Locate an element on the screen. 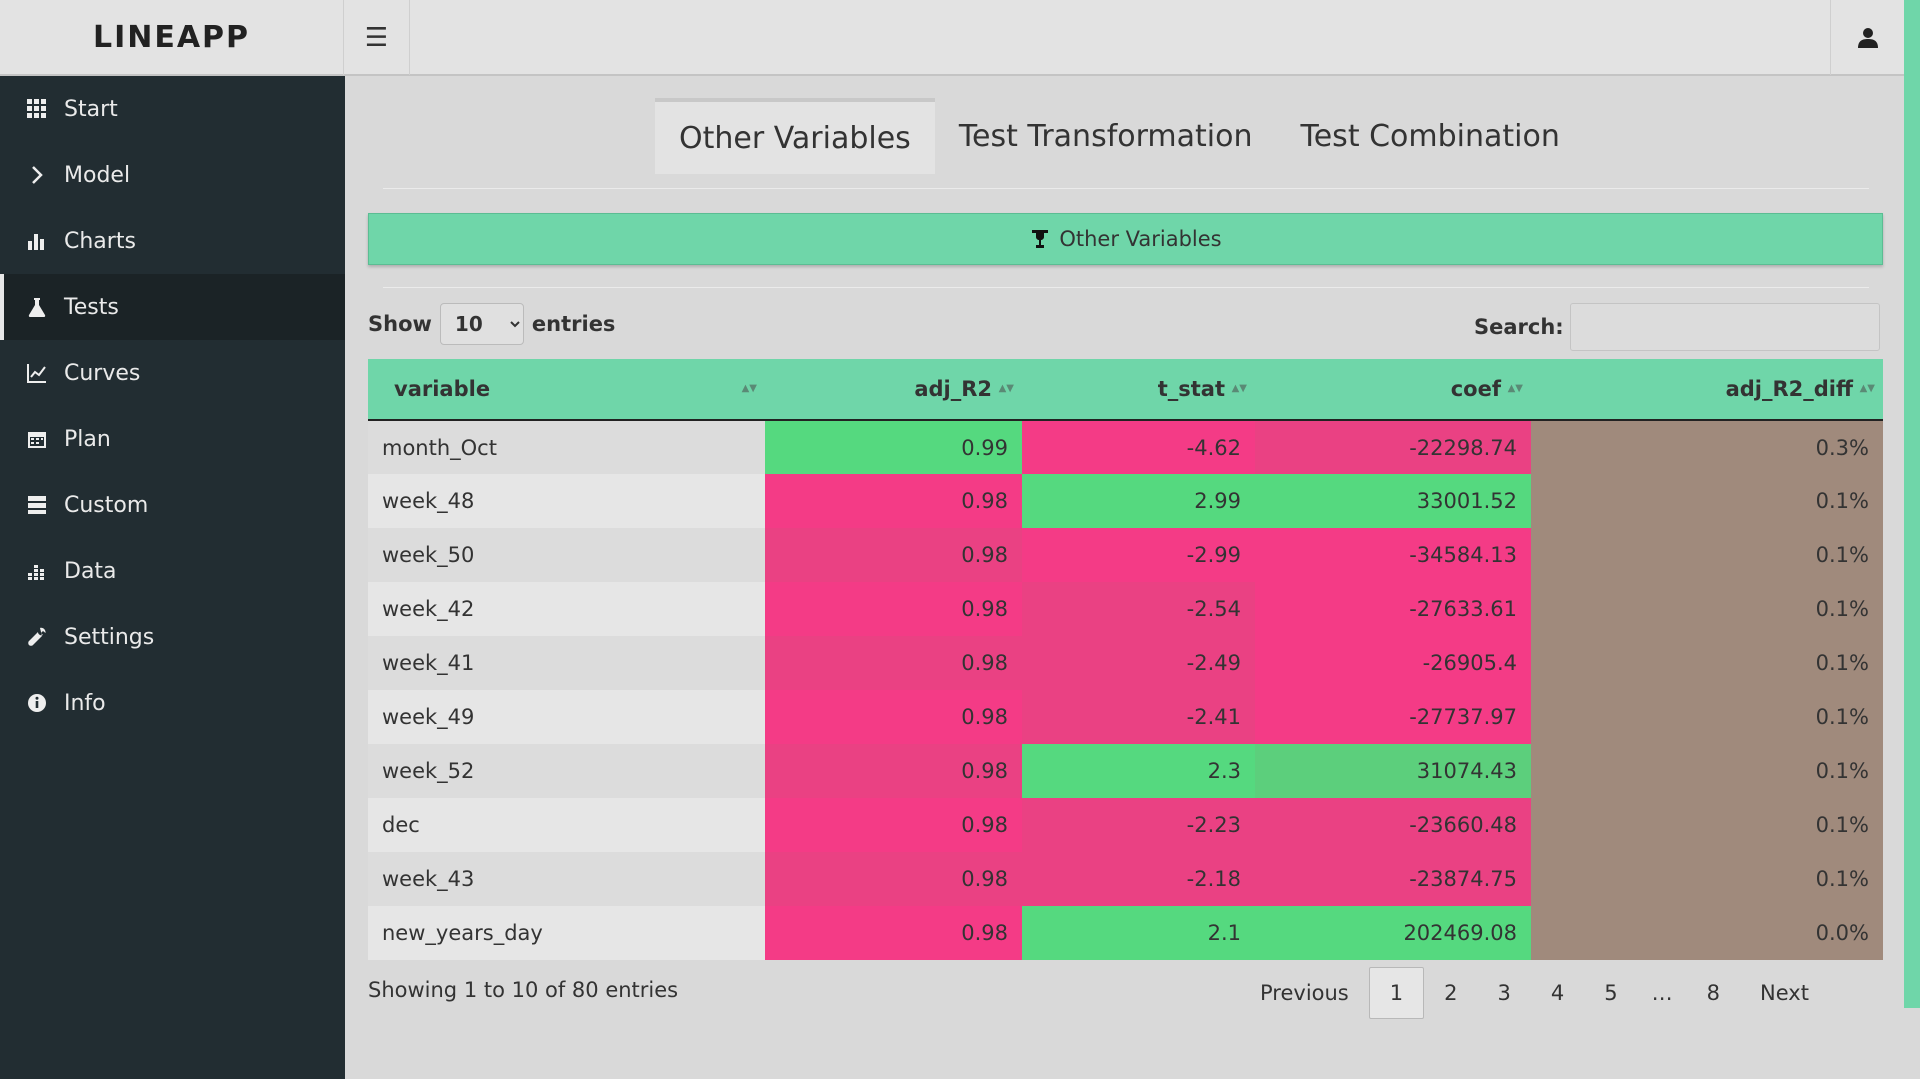 This screenshot has height=1079, width=1920. table-row: month_Oct 0.99 -4.62 -22298.74 0.3% is located at coordinates (1125, 447).